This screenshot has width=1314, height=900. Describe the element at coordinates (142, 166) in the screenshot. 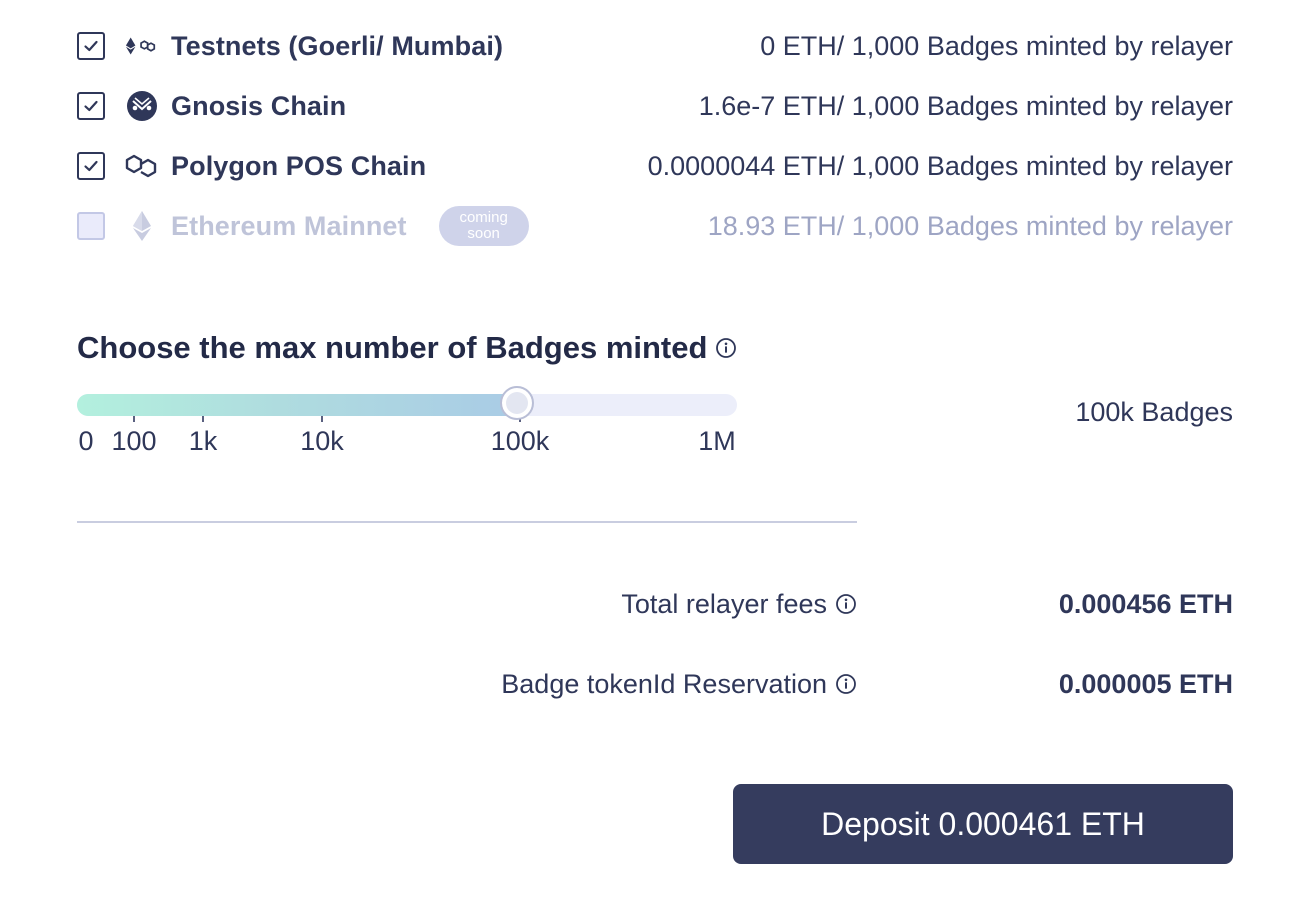

I see `polygon-icon` at that location.